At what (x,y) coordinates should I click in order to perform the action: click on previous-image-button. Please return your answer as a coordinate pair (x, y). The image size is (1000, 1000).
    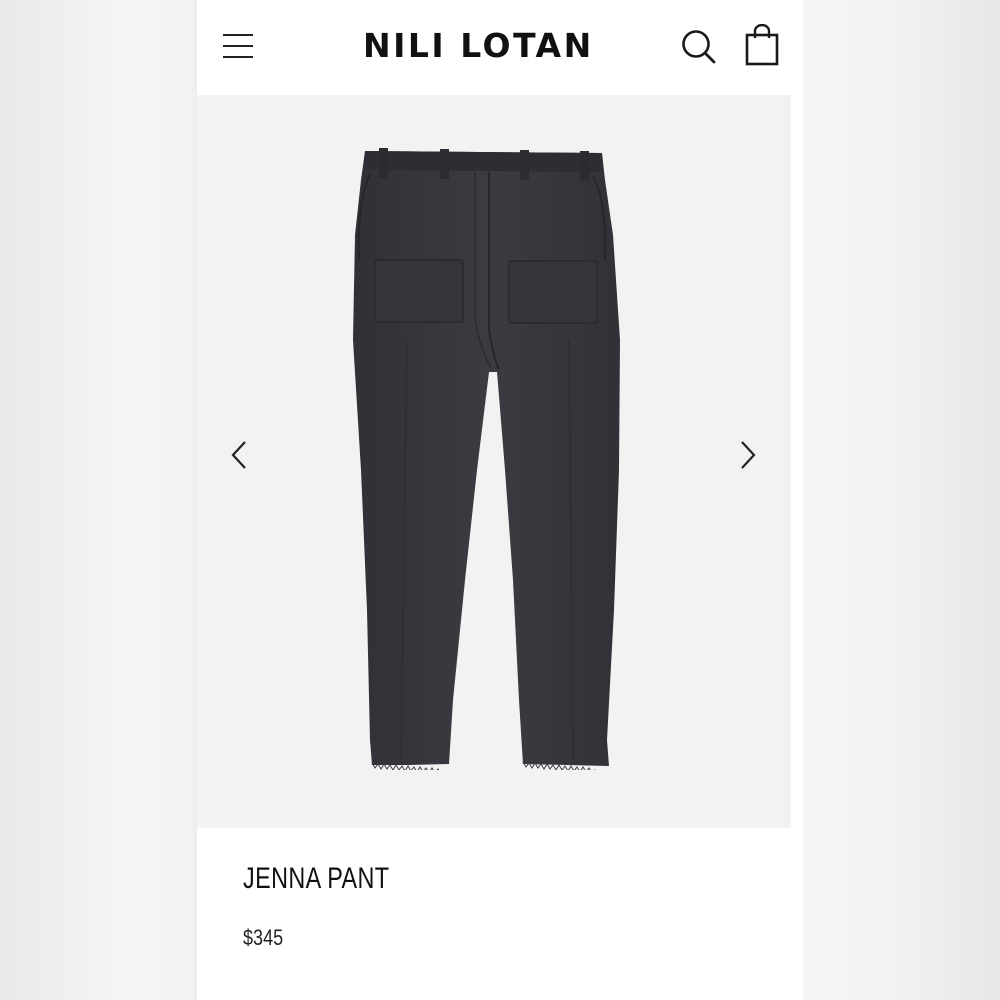
    Looking at the image, I should click on (240, 455).